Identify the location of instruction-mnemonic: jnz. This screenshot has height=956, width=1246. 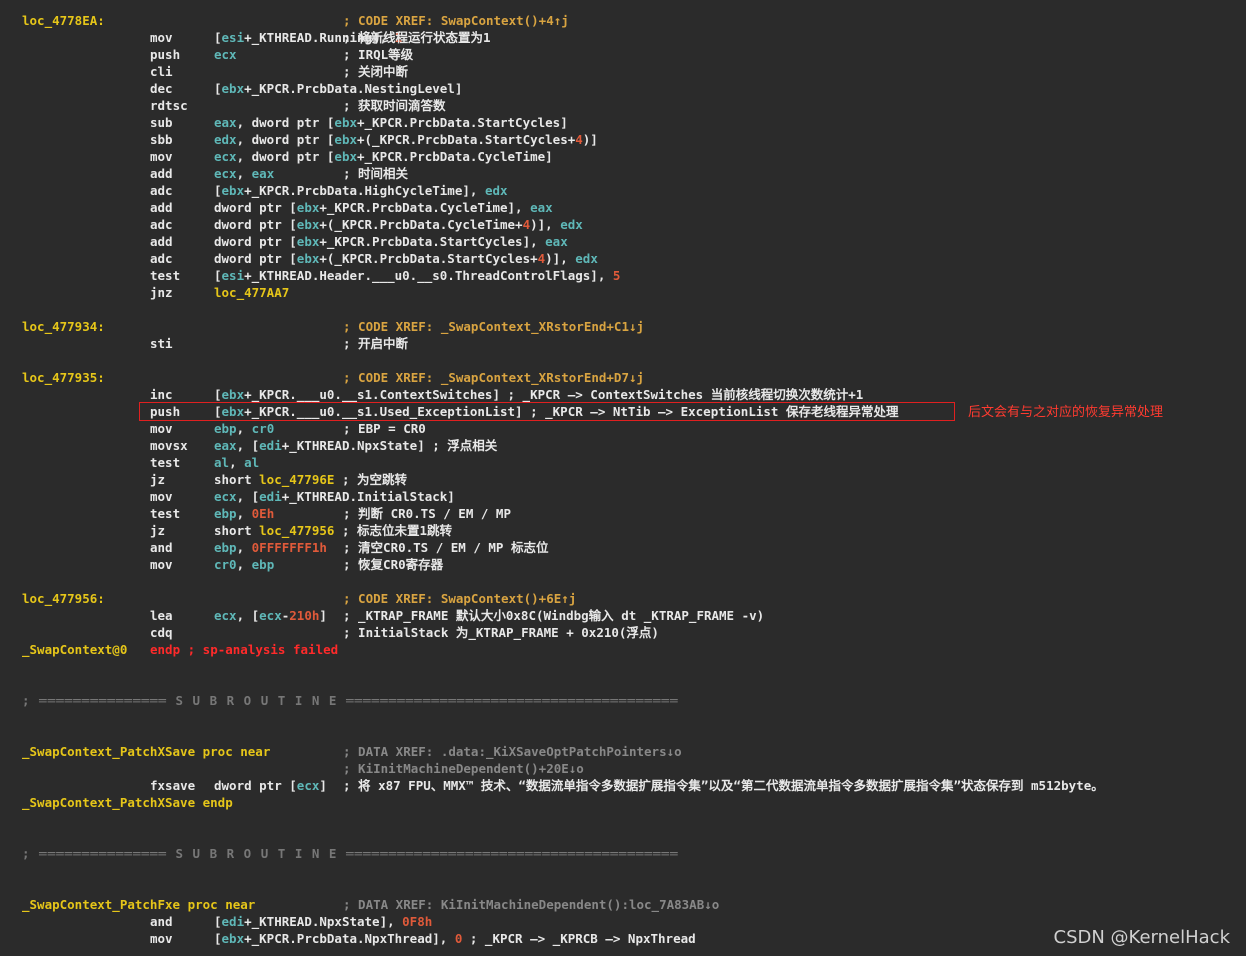
(161, 292).